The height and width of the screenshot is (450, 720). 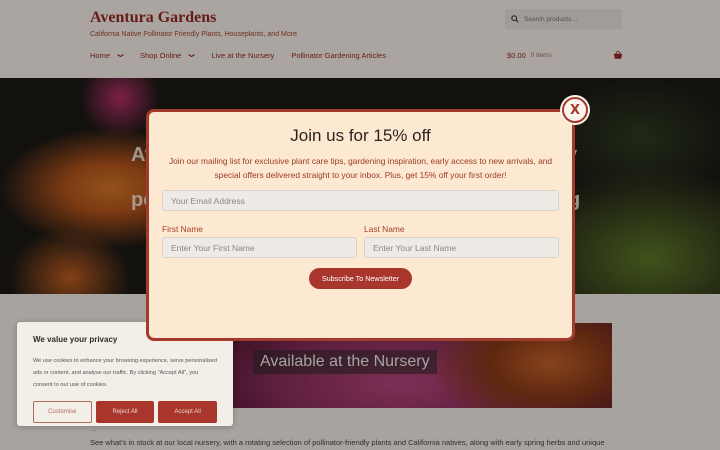 I want to click on modal-title: Join us for 15% off, so click(x=360, y=135).